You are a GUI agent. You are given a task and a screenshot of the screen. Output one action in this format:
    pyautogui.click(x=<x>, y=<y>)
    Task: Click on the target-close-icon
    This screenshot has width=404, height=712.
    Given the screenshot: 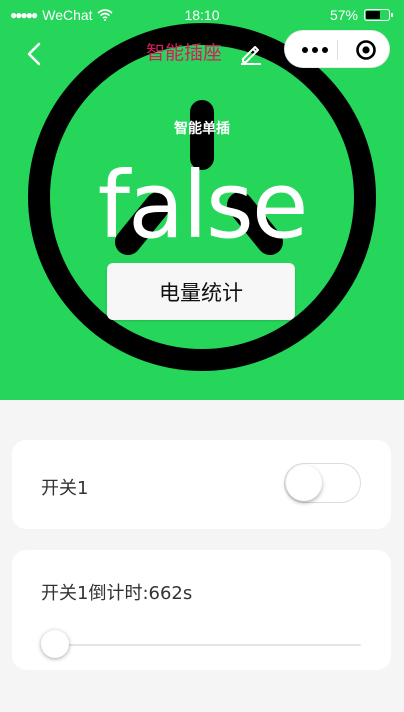 What is the action you would take?
    pyautogui.click(x=366, y=50)
    